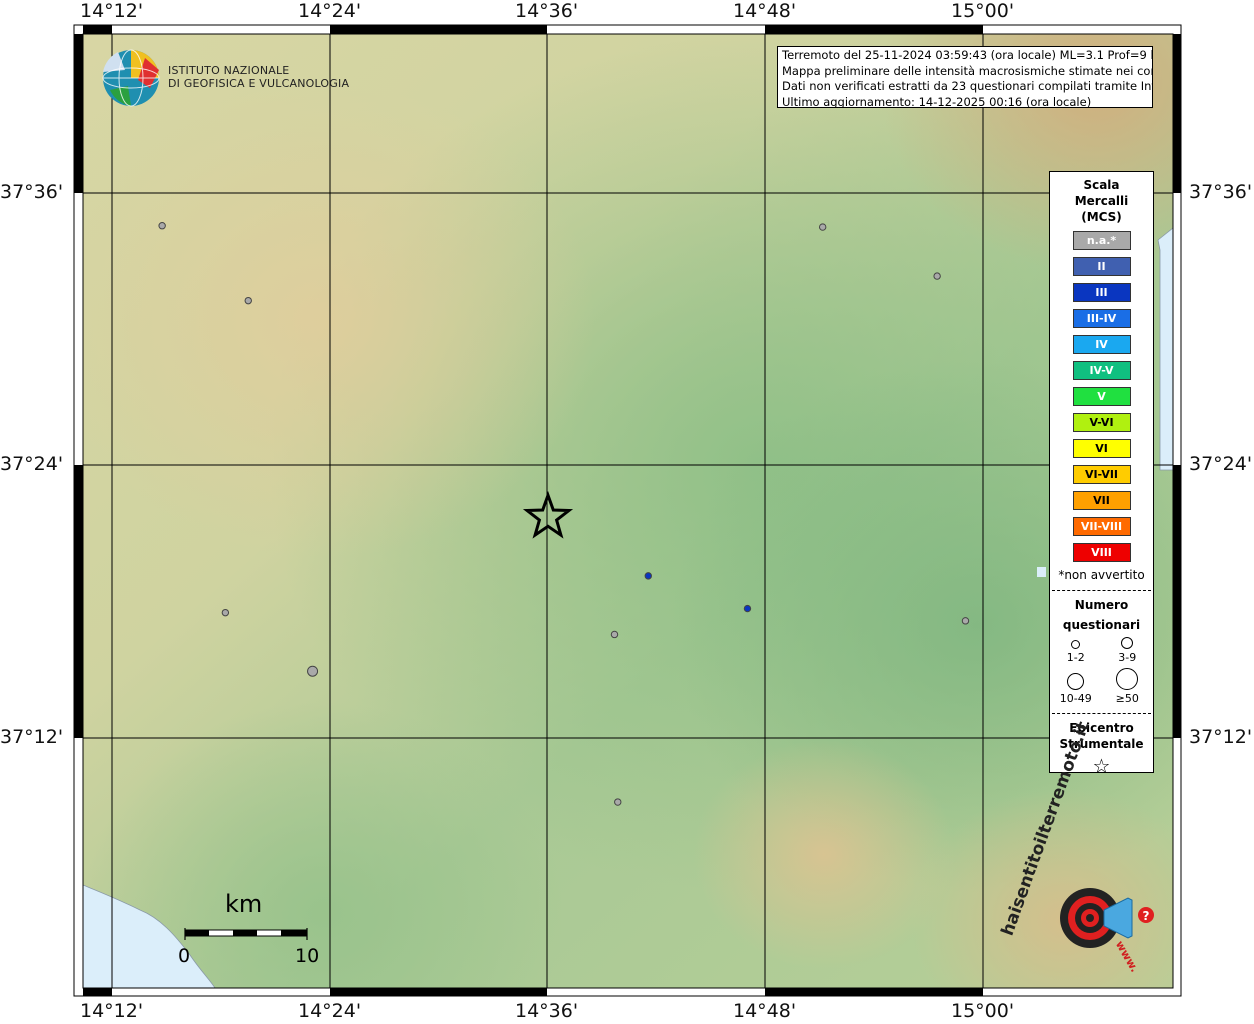 The height and width of the screenshot is (1024, 1254). Describe the element at coordinates (1165, 349) in the screenshot. I see `sea-east` at that location.